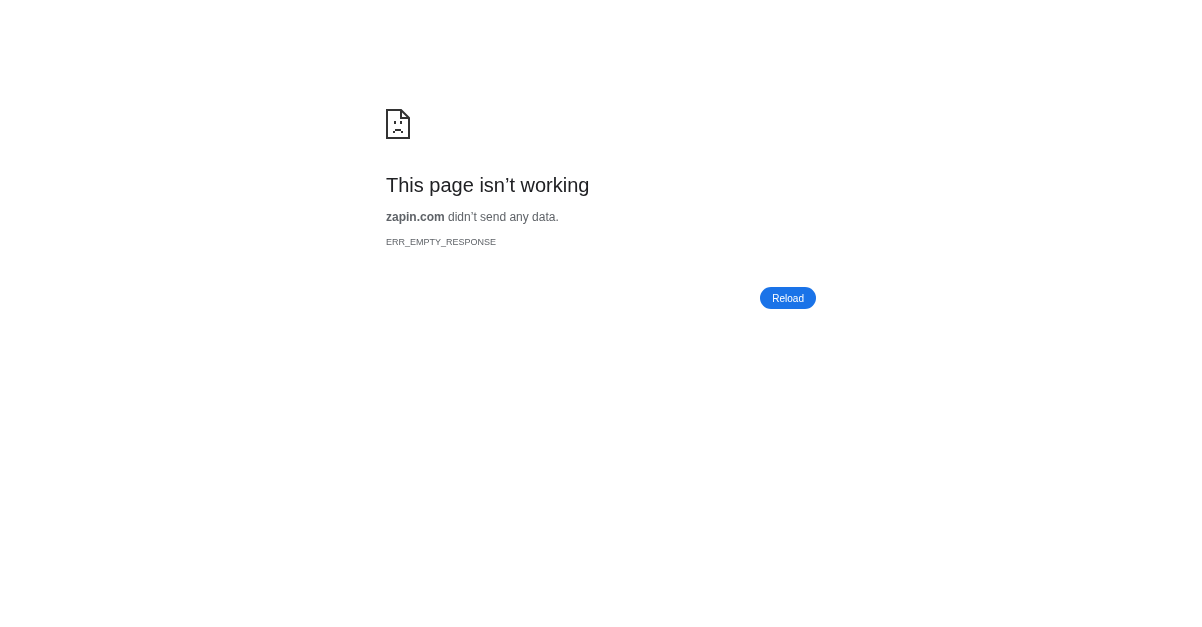 The width and height of the screenshot is (1202, 627). Describe the element at coordinates (788, 298) in the screenshot. I see `reload-button: Reload` at that location.